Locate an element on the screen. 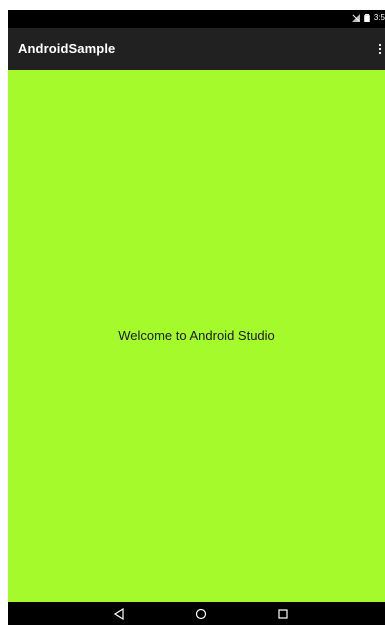 The width and height of the screenshot is (385, 625). back-button is located at coordinates (119, 614).